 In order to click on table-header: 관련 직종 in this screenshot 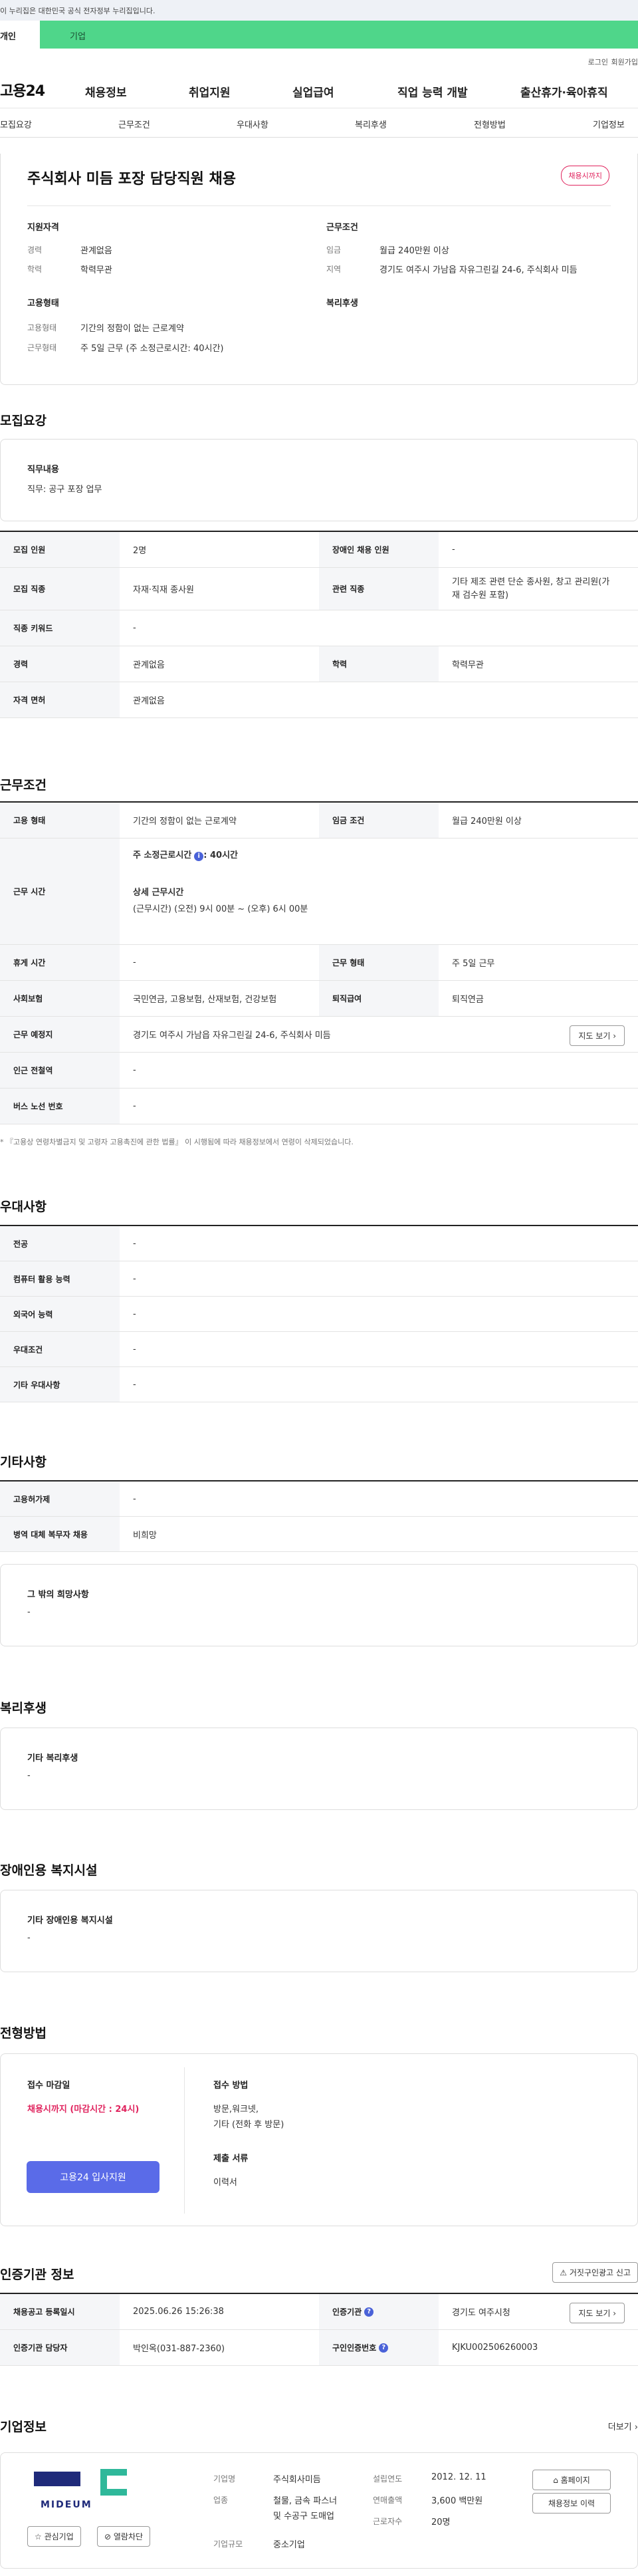, I will do `click(379, 589)`.